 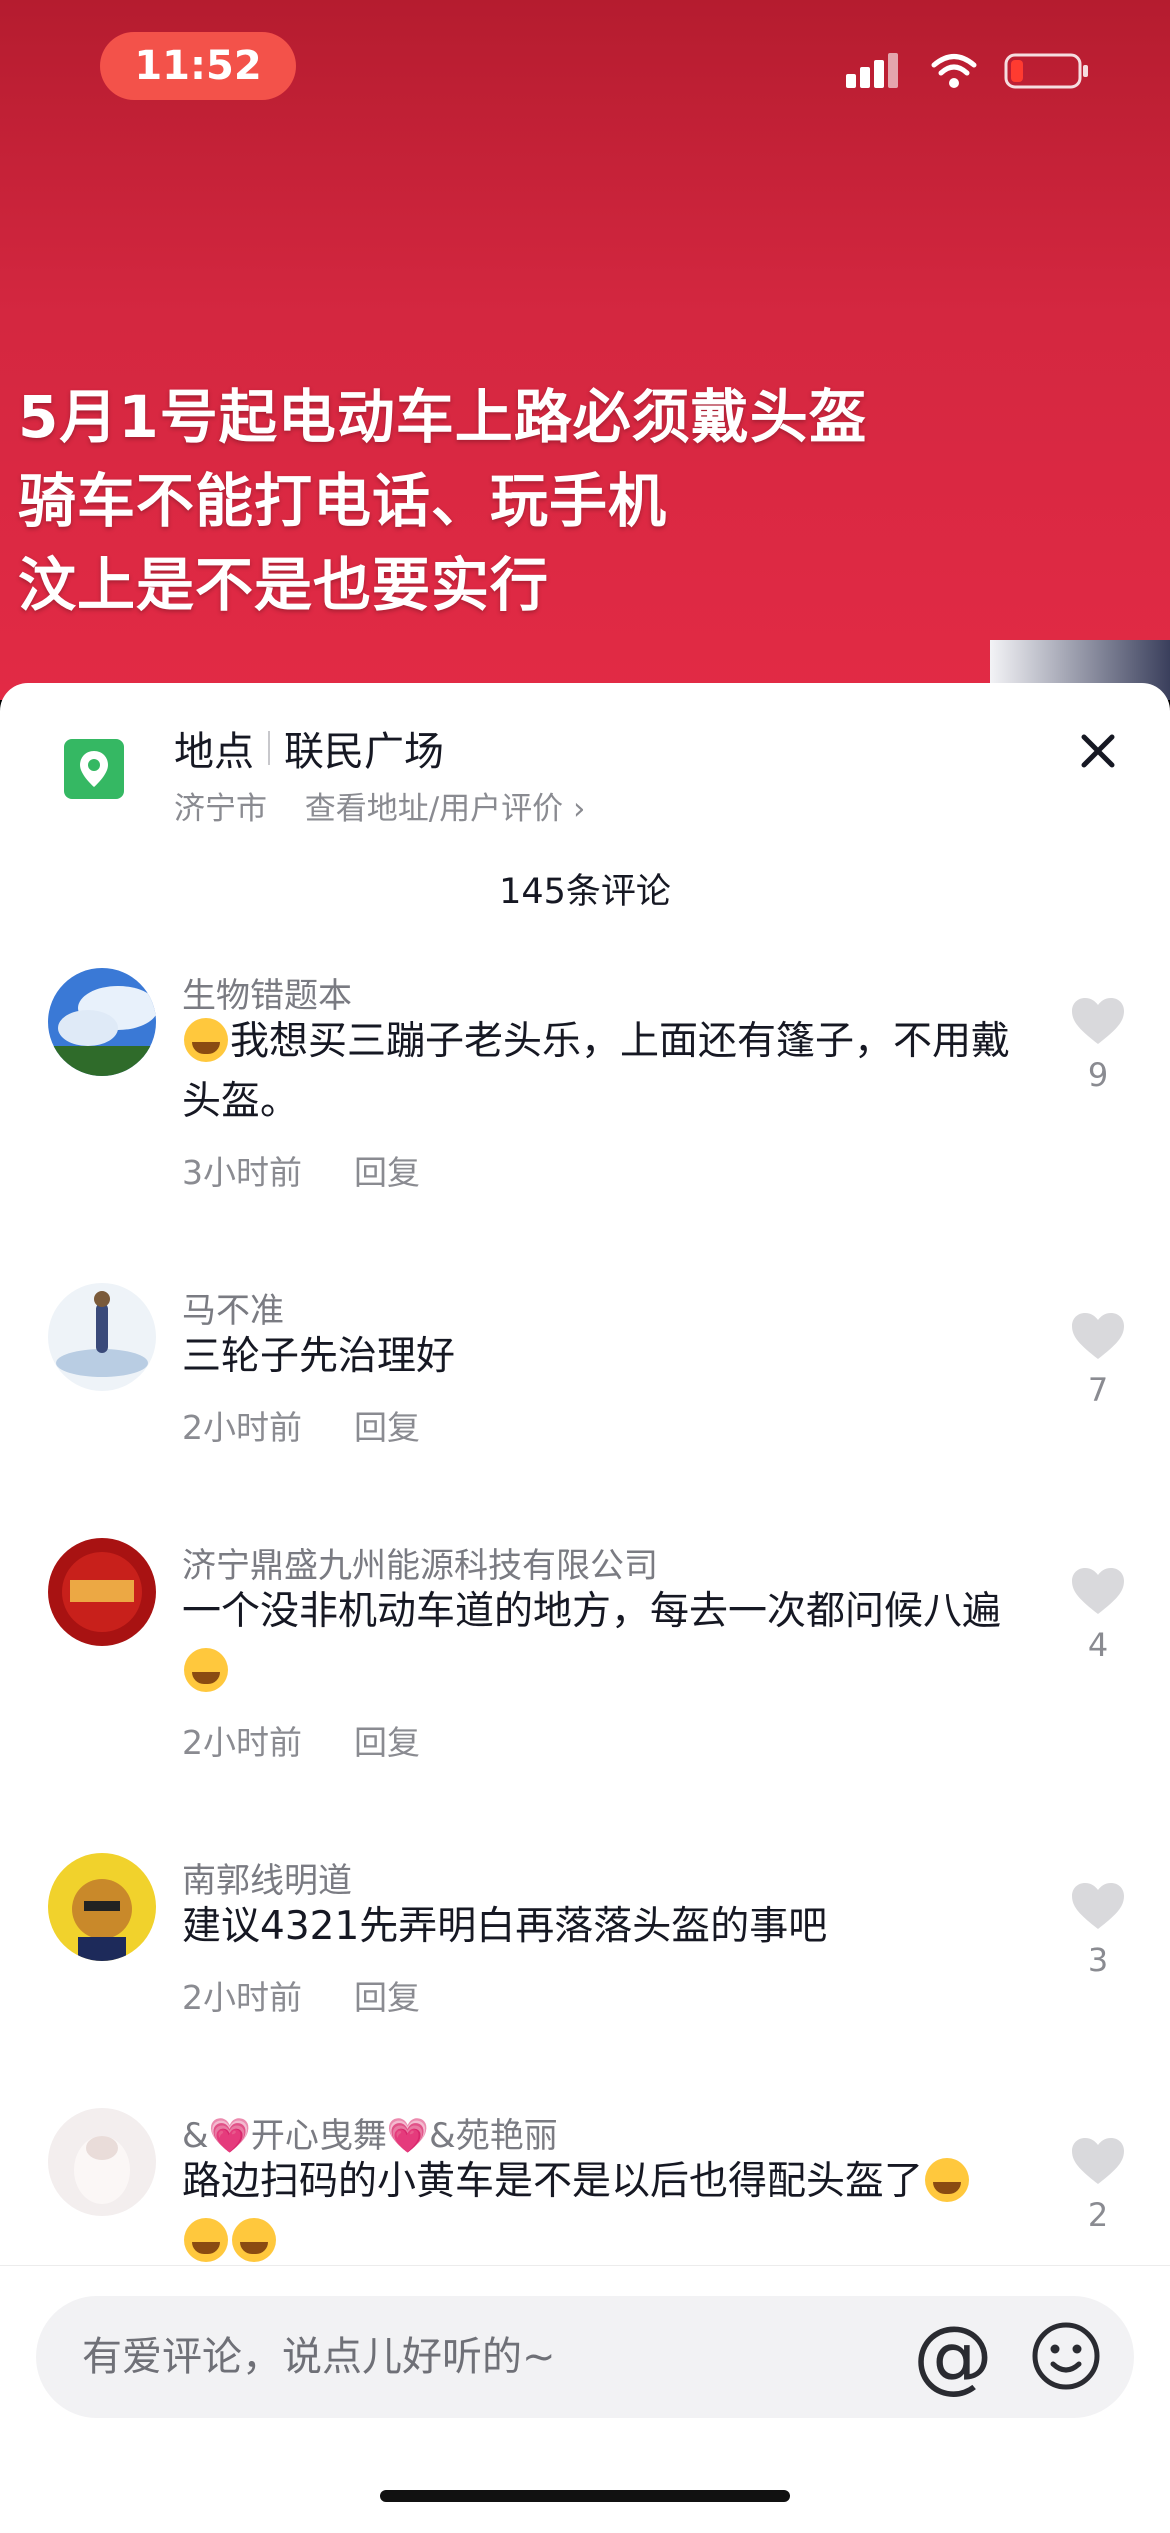 What do you see at coordinates (1098, 1615) in the screenshot?
I see `like-button: 4` at bounding box center [1098, 1615].